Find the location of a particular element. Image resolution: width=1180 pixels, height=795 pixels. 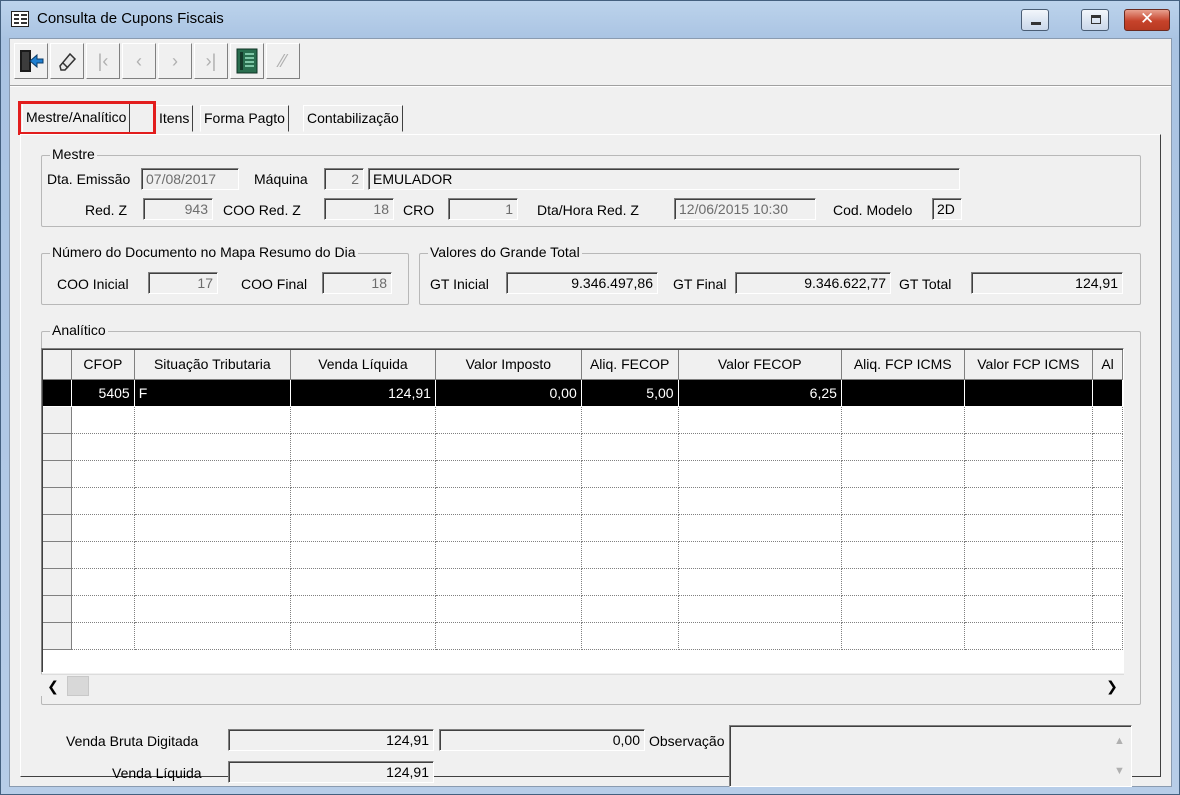

cro-field: 1 is located at coordinates (483, 209).